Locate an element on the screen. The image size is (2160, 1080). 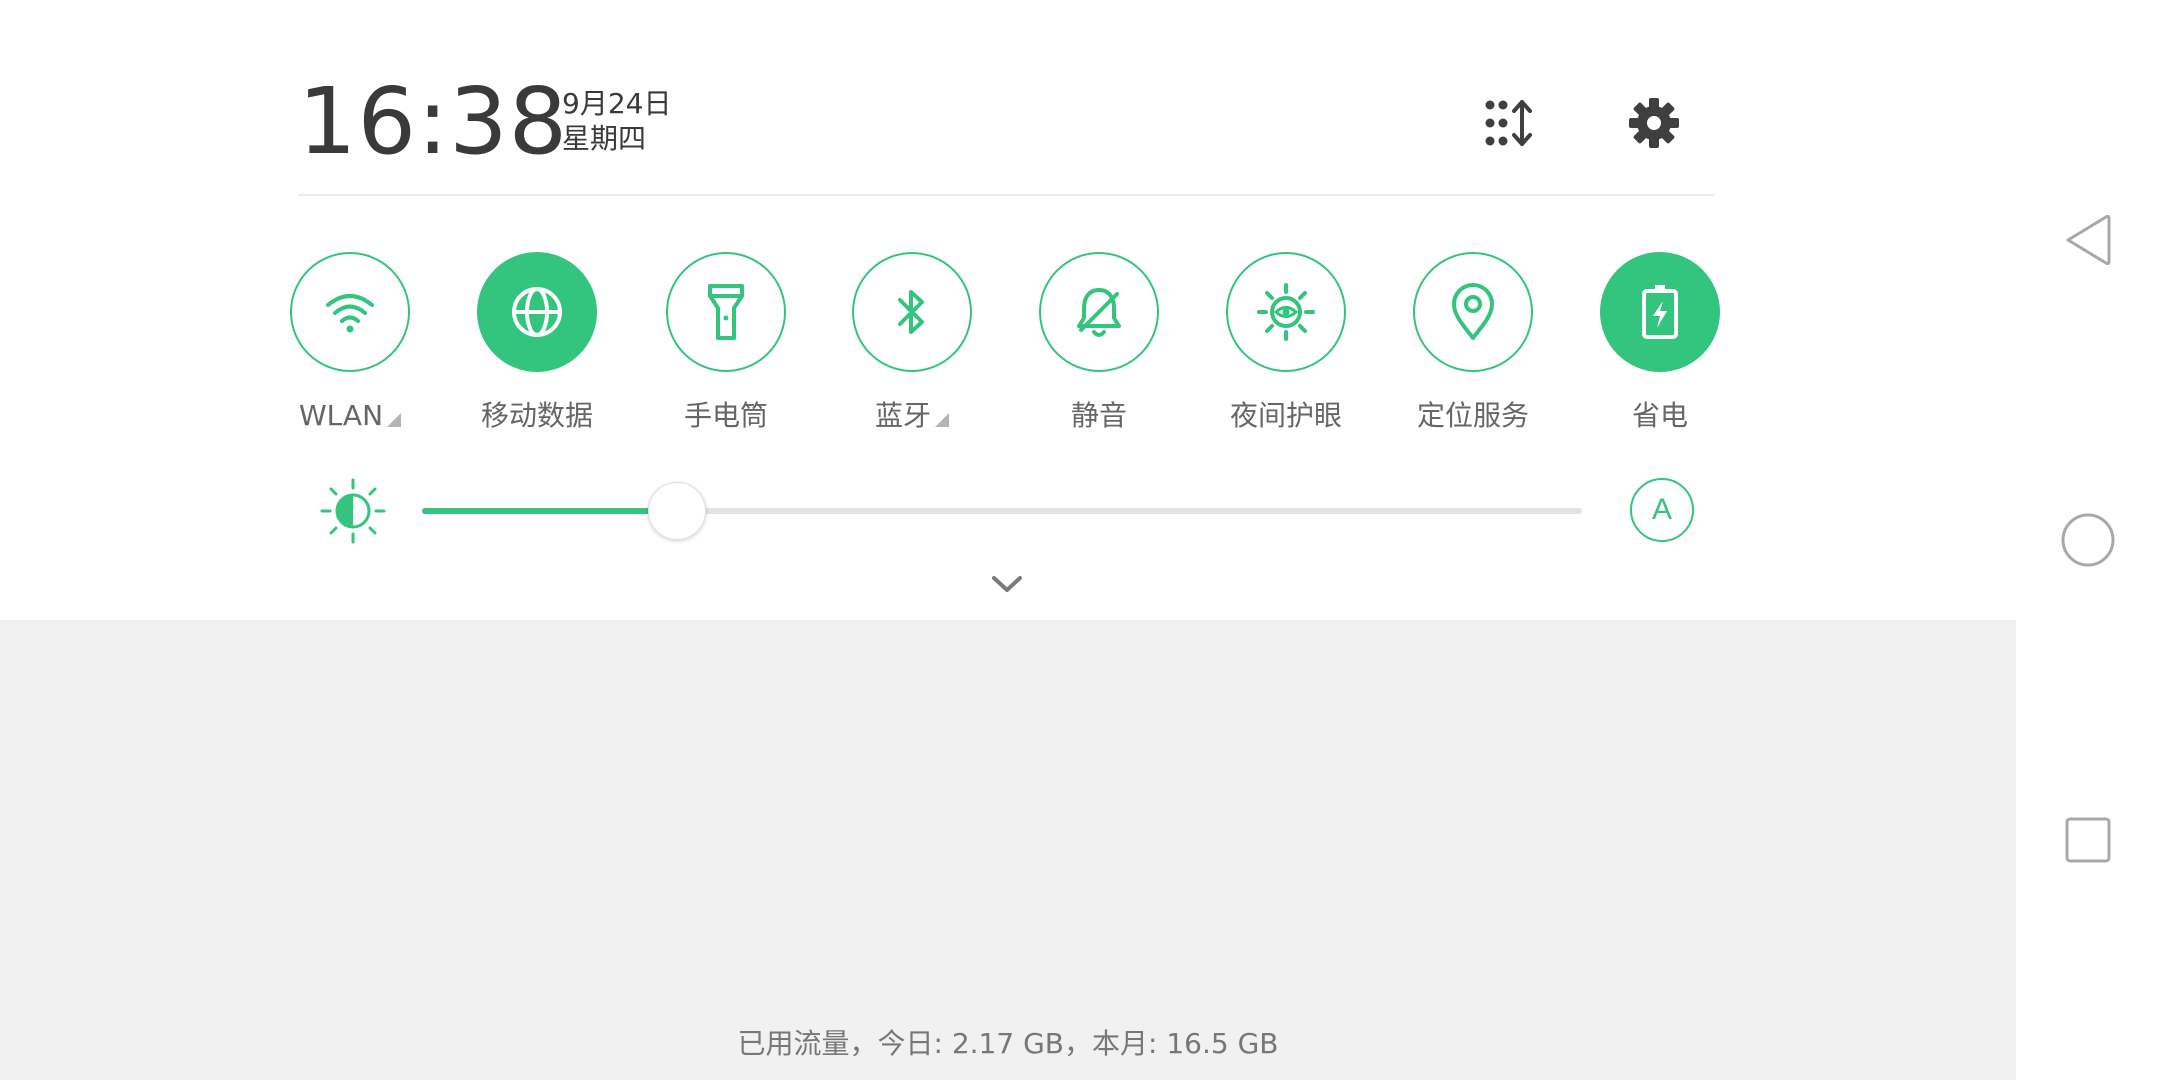
slider-thumb is located at coordinates (677, 511).